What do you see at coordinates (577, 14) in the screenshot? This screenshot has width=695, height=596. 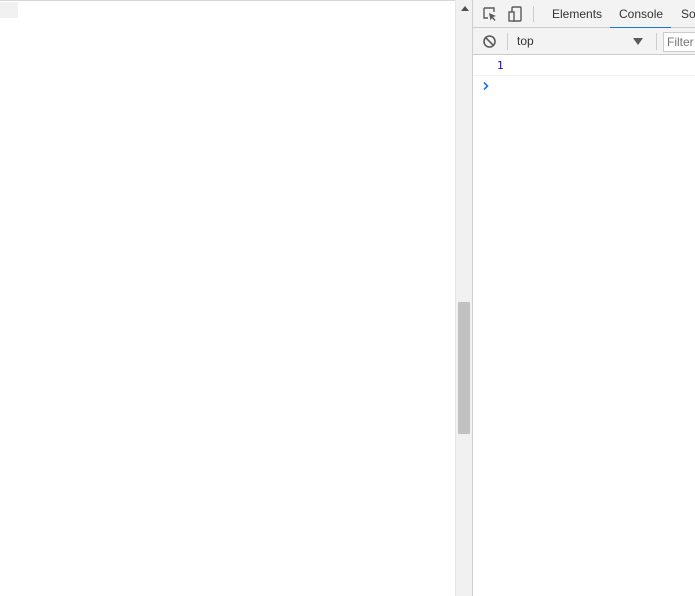 I see `tab-elements: Elements` at bounding box center [577, 14].